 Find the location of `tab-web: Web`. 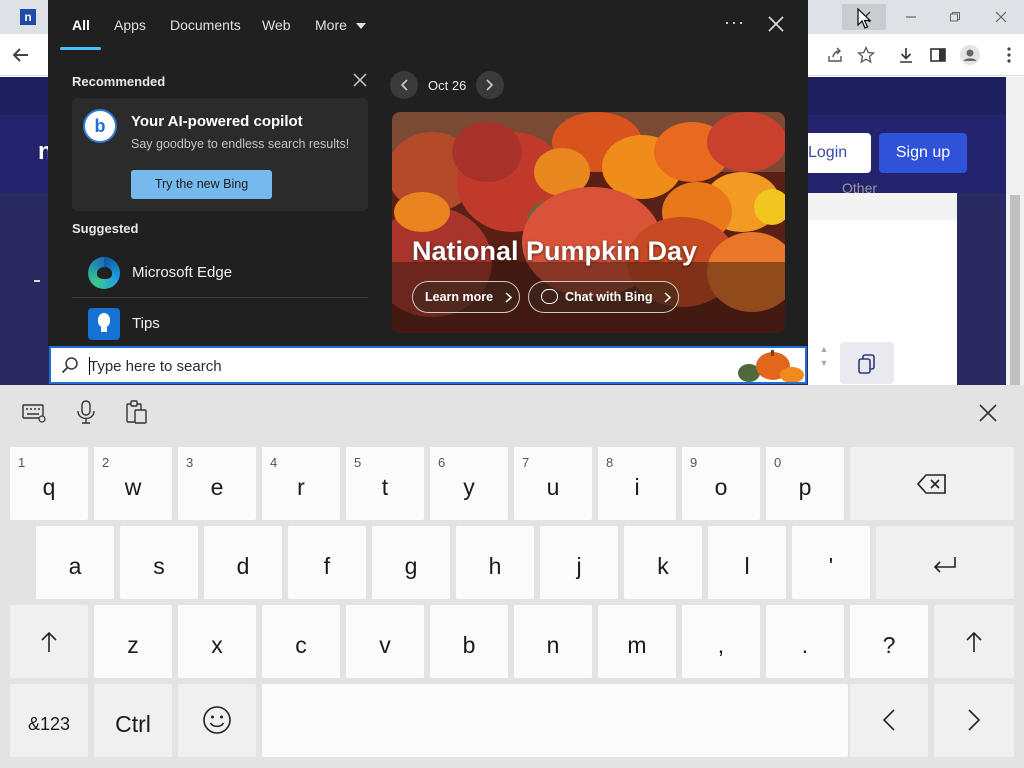

tab-web: Web is located at coordinates (276, 25).